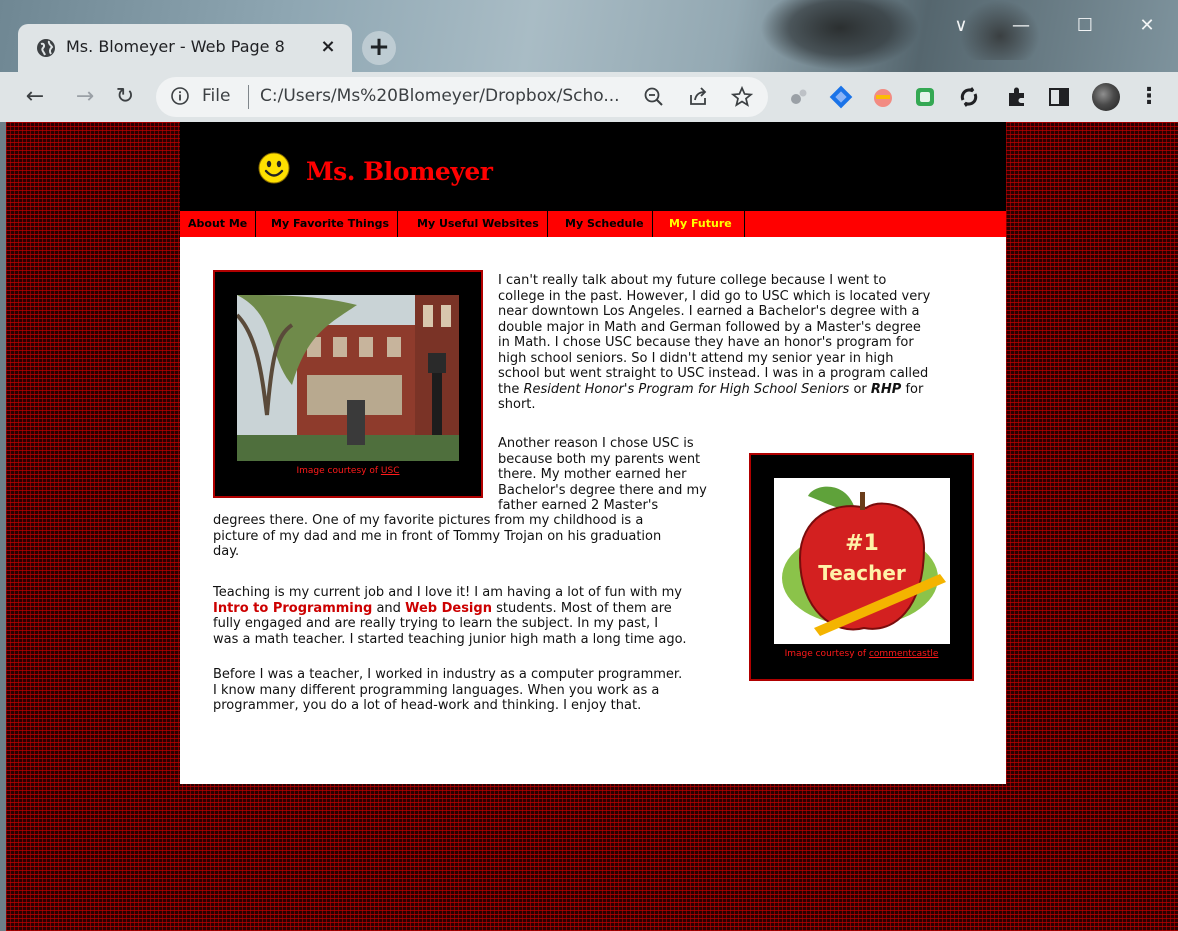 Image resolution: width=1178 pixels, height=931 pixels. I want to click on tab-title: Ms. Blomeyer - Web Page 8, so click(175, 46).